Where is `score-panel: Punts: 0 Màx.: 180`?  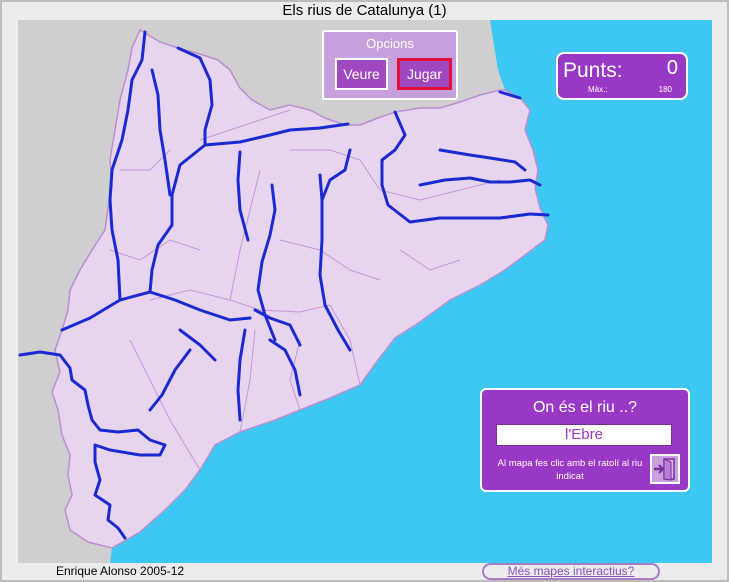 score-panel: Punts: 0 Màx.: 180 is located at coordinates (622, 76).